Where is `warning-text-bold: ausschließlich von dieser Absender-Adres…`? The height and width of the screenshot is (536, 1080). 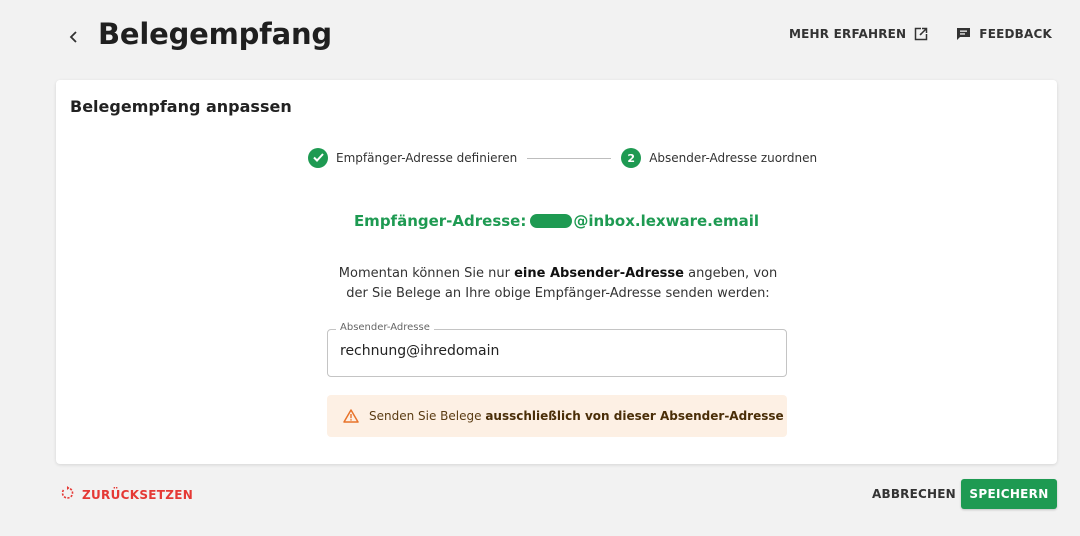
warning-text-bold: ausschließlich von dieser Absender-Adres… is located at coordinates (634, 416).